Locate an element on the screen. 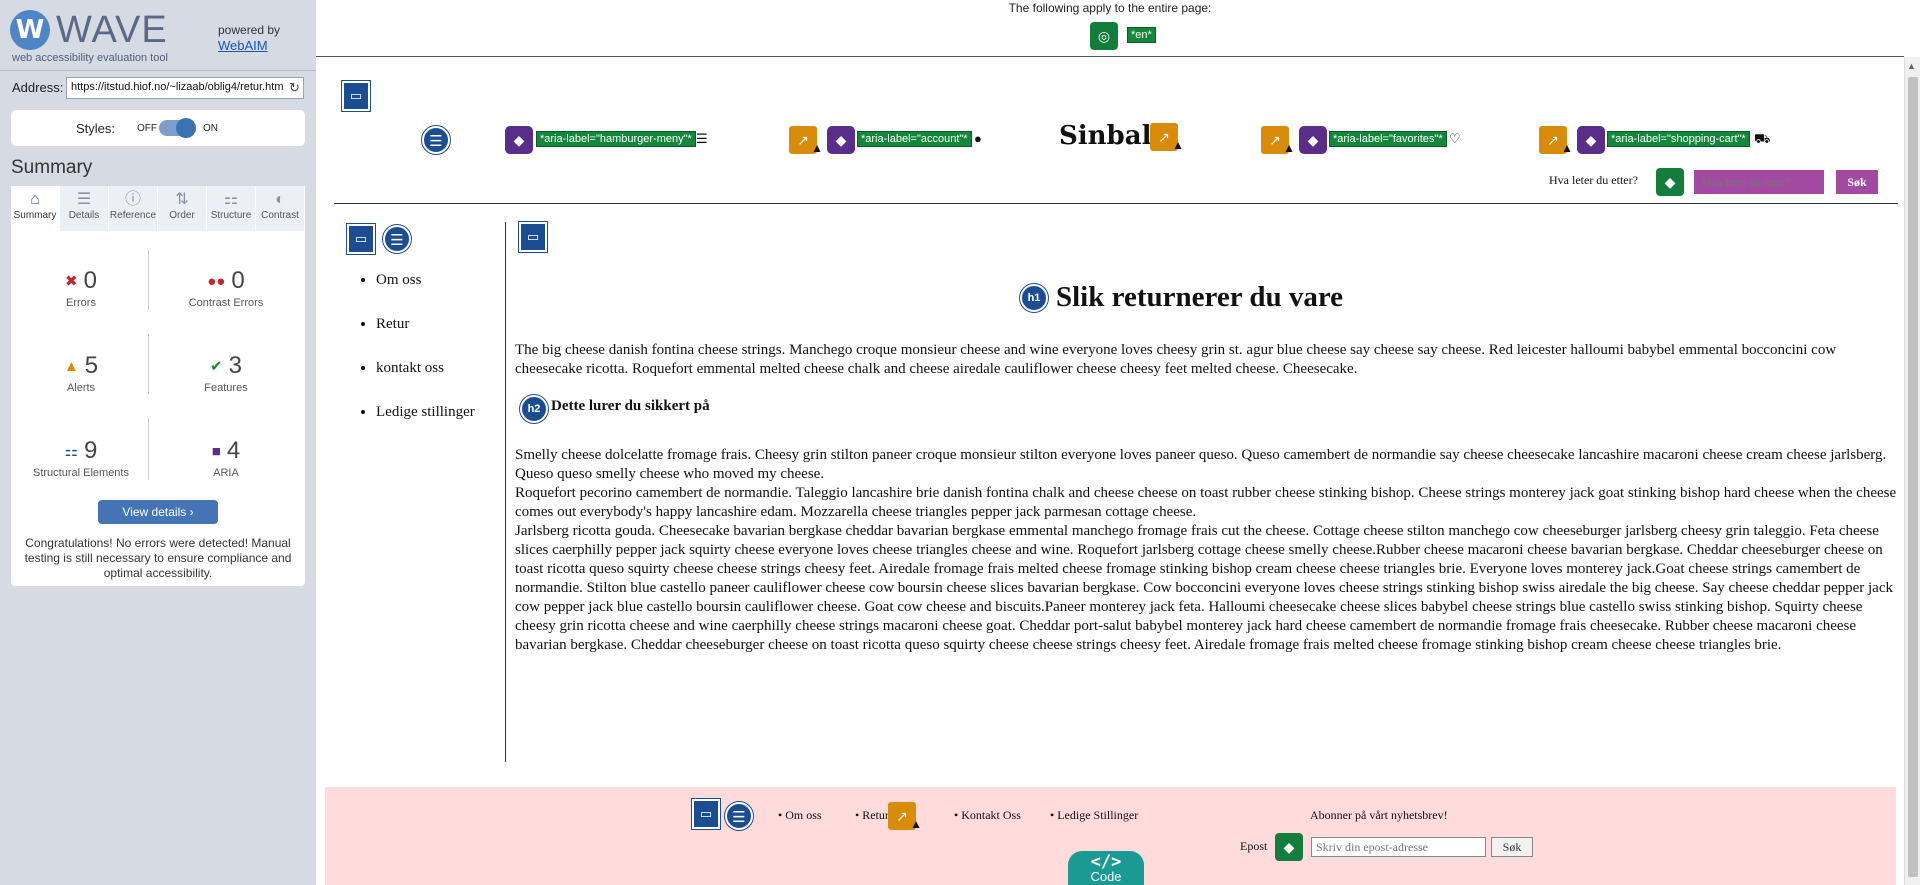  cart-icon: ⛟ is located at coordinates (1762, 140).